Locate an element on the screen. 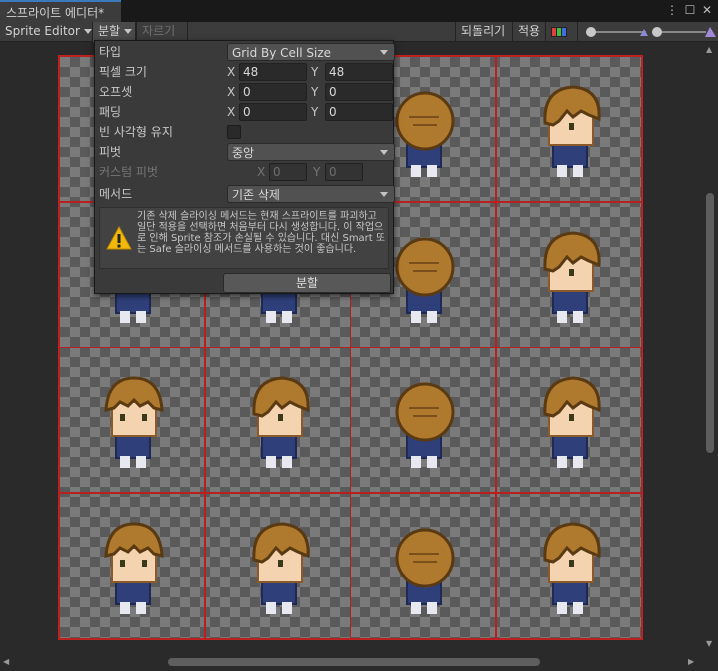  method-row: 메서드 기존 삭제 is located at coordinates (247, 194).